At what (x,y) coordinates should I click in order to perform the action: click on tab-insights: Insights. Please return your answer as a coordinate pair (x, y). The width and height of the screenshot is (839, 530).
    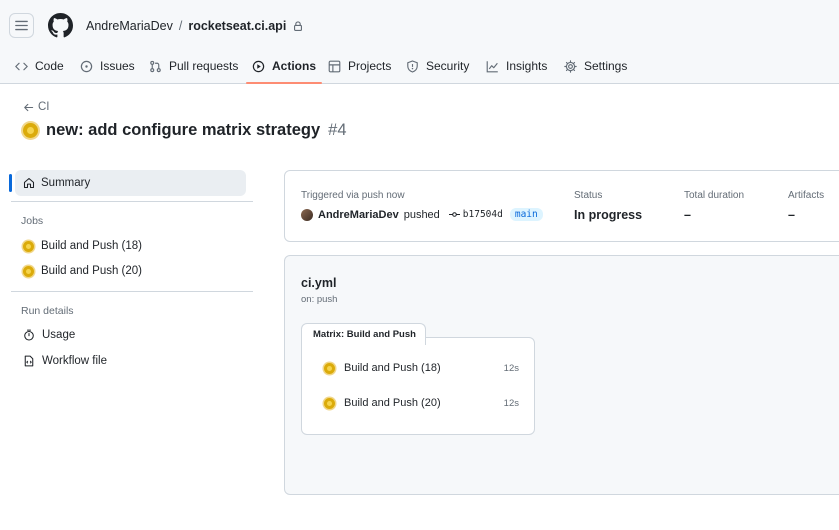
    Looking at the image, I should click on (516, 66).